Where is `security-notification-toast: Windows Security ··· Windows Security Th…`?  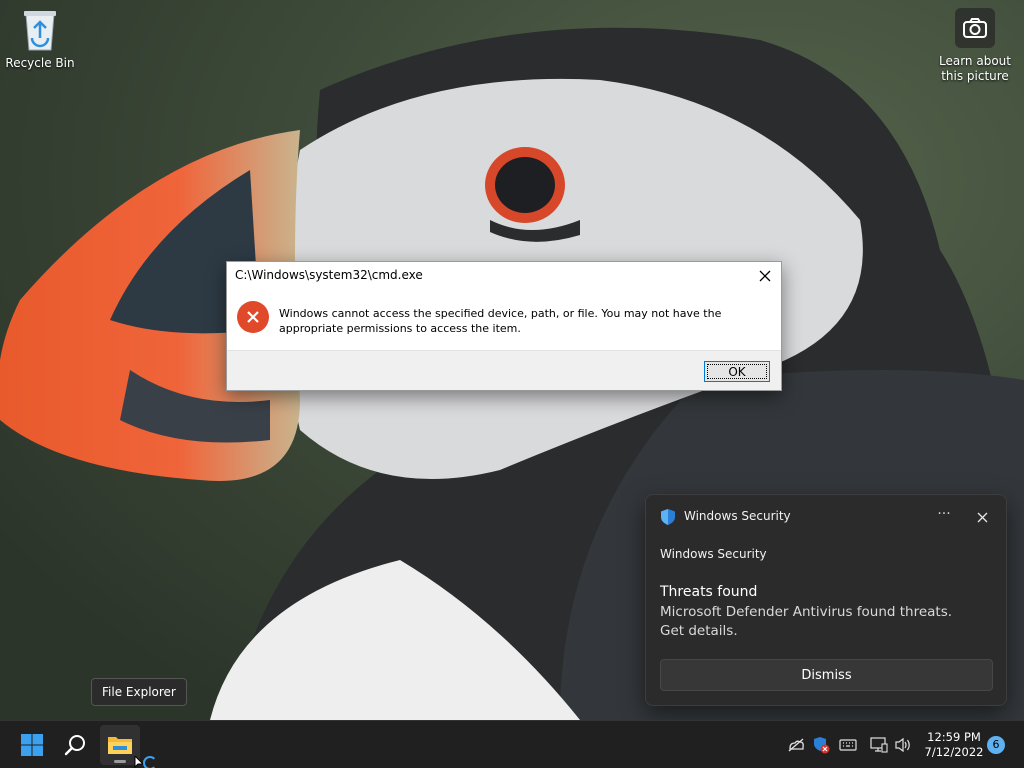
security-notification-toast: Windows Security ··· Windows Security Th… is located at coordinates (826, 600).